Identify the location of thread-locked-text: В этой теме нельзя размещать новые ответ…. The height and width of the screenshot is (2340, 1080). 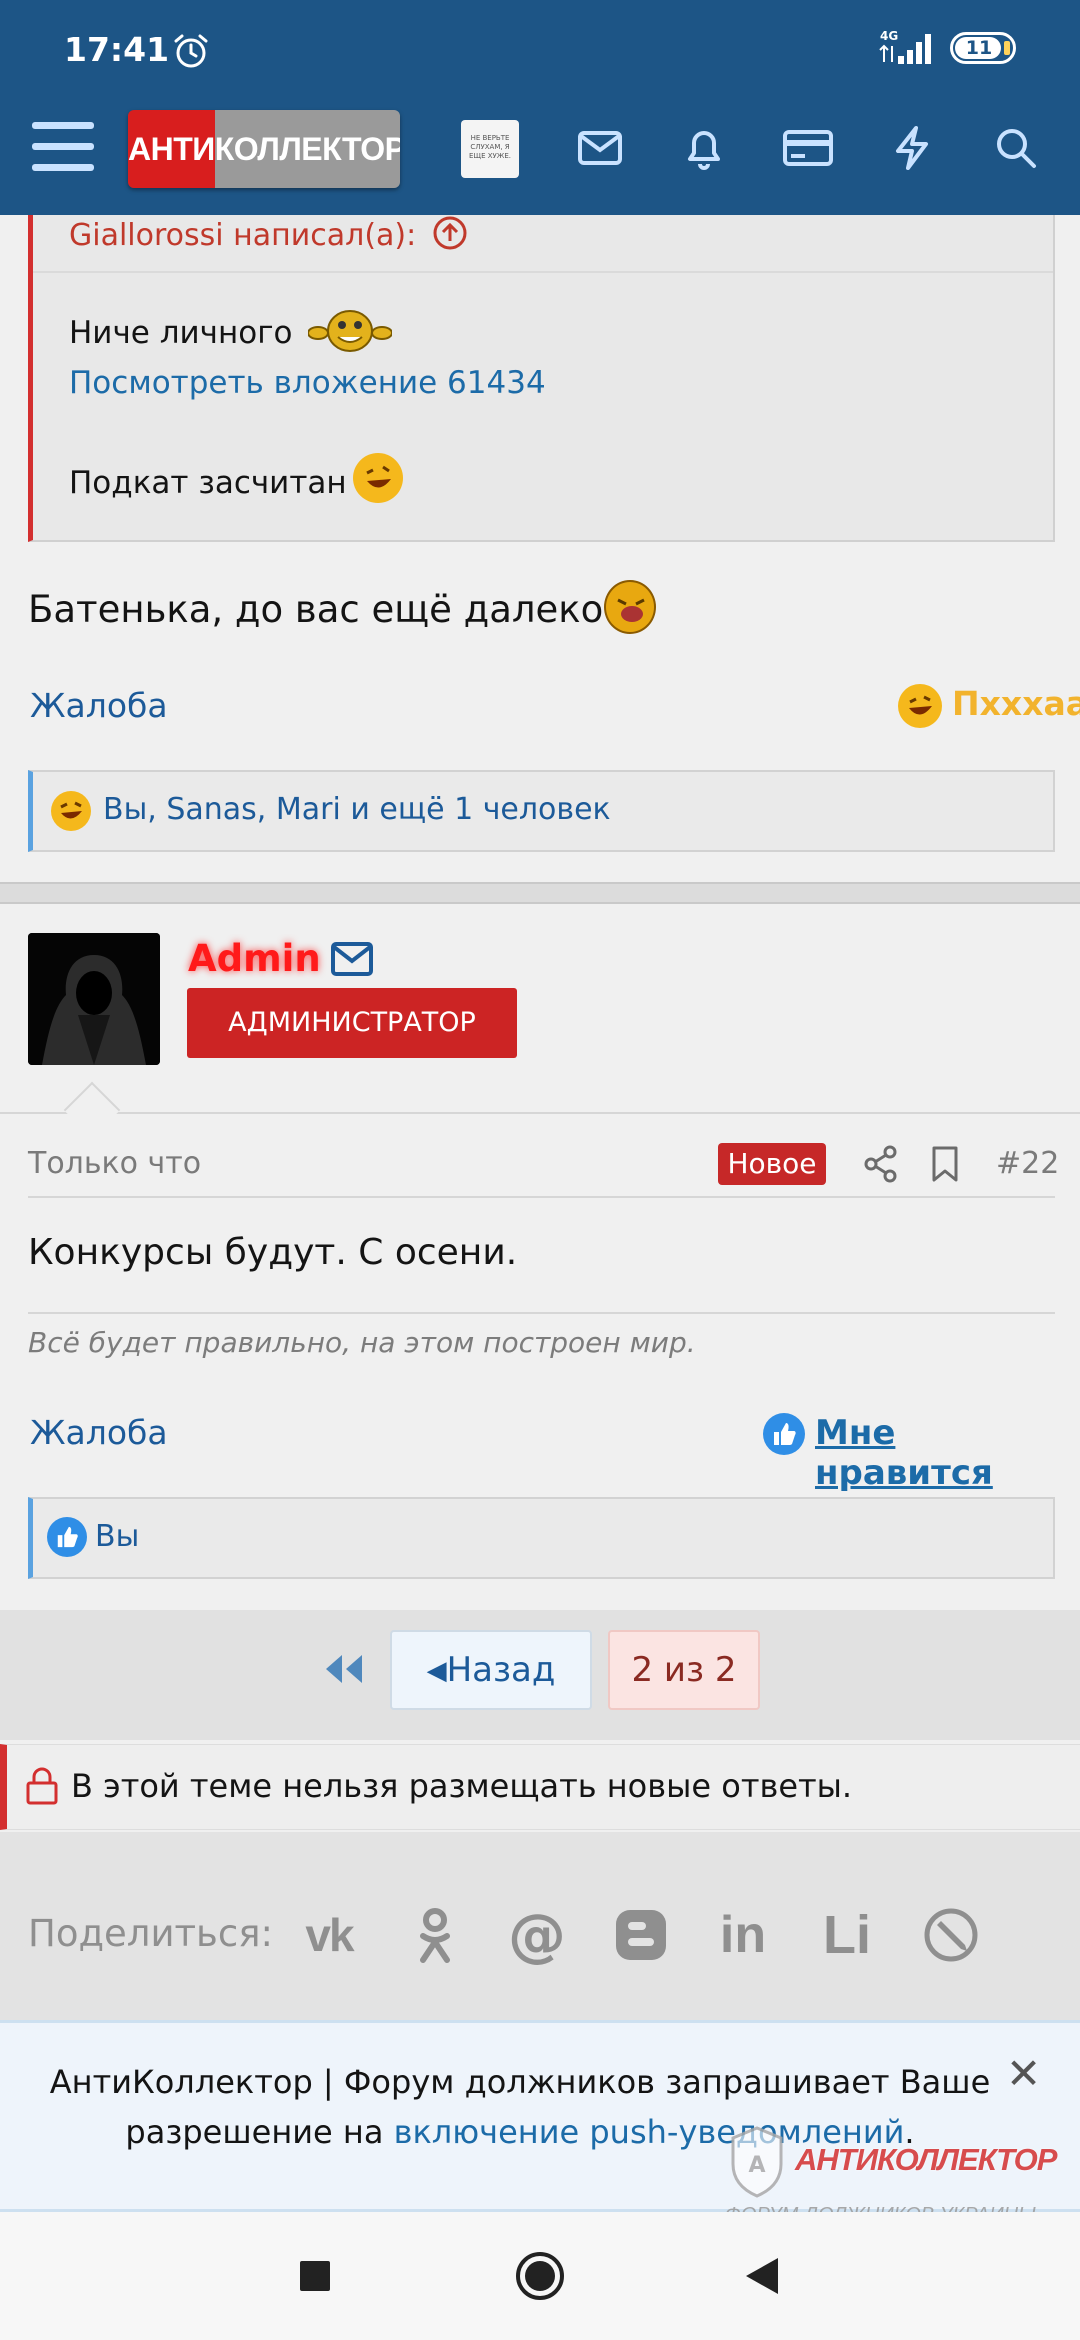
(462, 1786).